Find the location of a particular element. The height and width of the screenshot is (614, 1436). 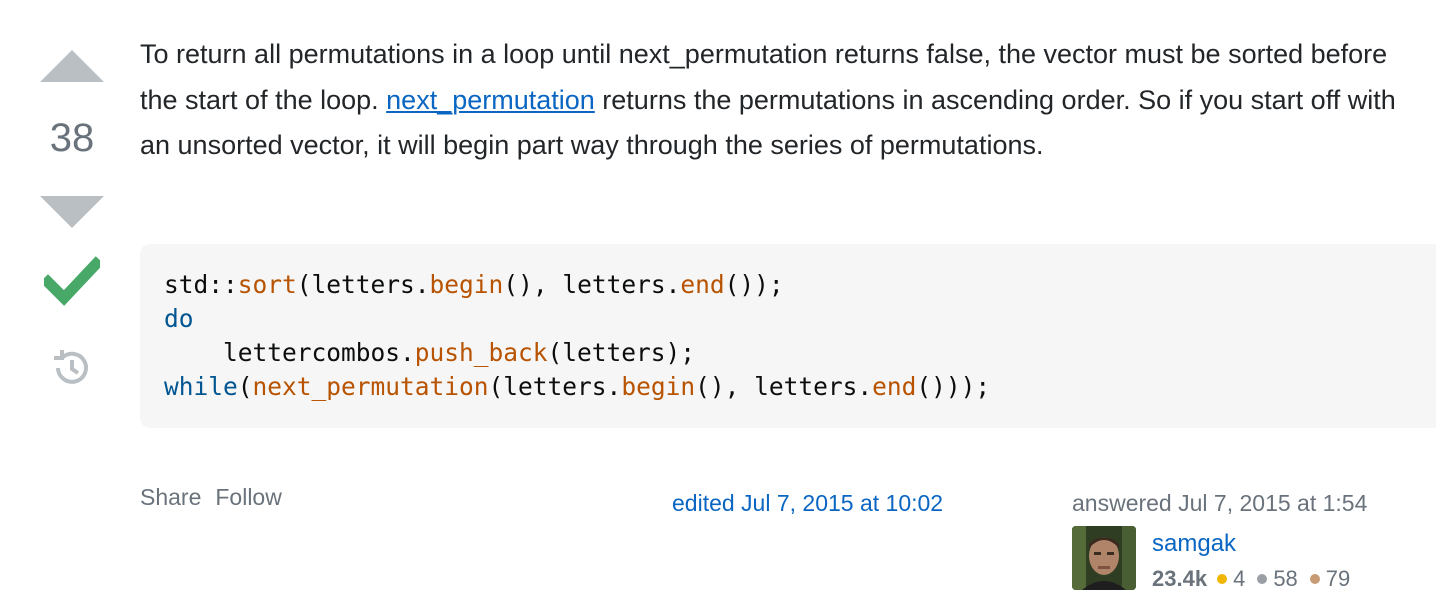

history-icon is located at coordinates (72, 368).